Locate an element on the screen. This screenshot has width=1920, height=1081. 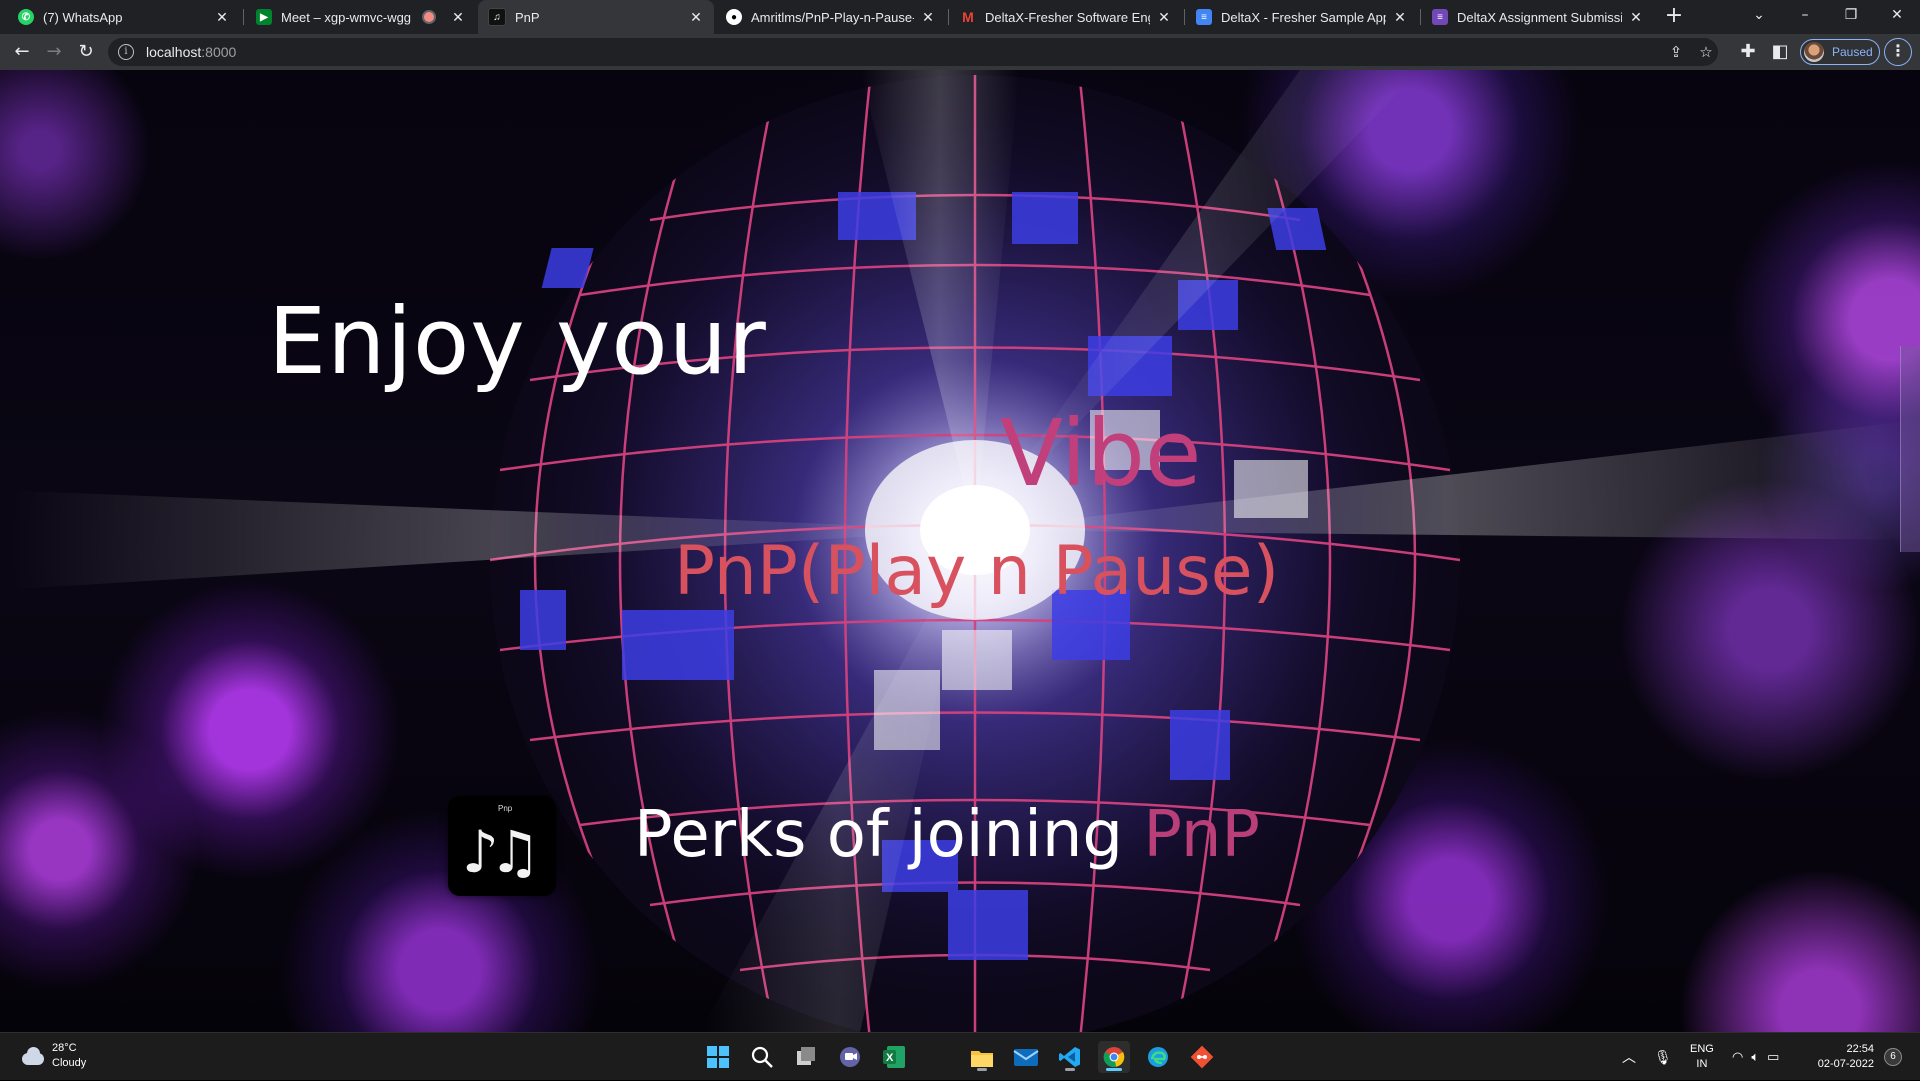
clock-date: 02-07-2022 is located at coordinates (1845, 1064).